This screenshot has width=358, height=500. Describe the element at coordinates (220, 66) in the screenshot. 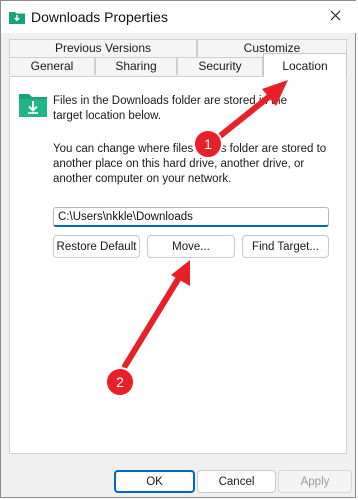

I see `tab-security: Security` at that location.